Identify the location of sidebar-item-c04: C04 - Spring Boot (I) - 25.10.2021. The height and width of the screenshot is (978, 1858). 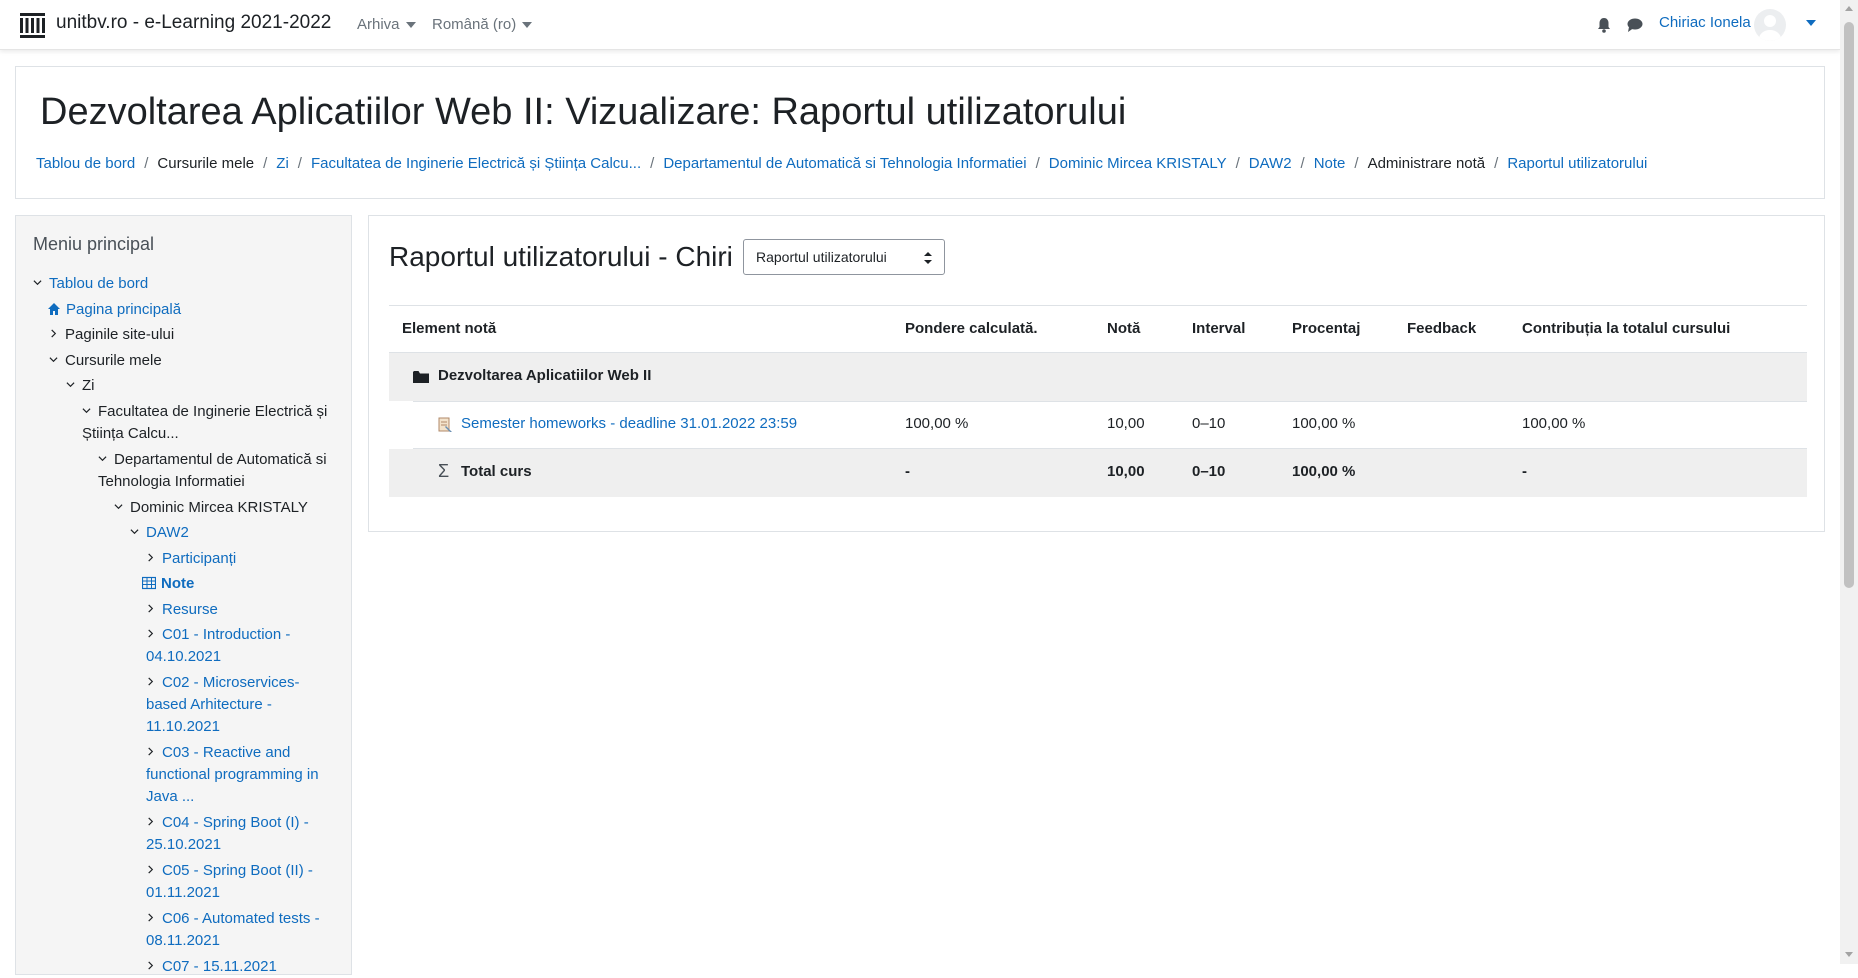
(241, 834).